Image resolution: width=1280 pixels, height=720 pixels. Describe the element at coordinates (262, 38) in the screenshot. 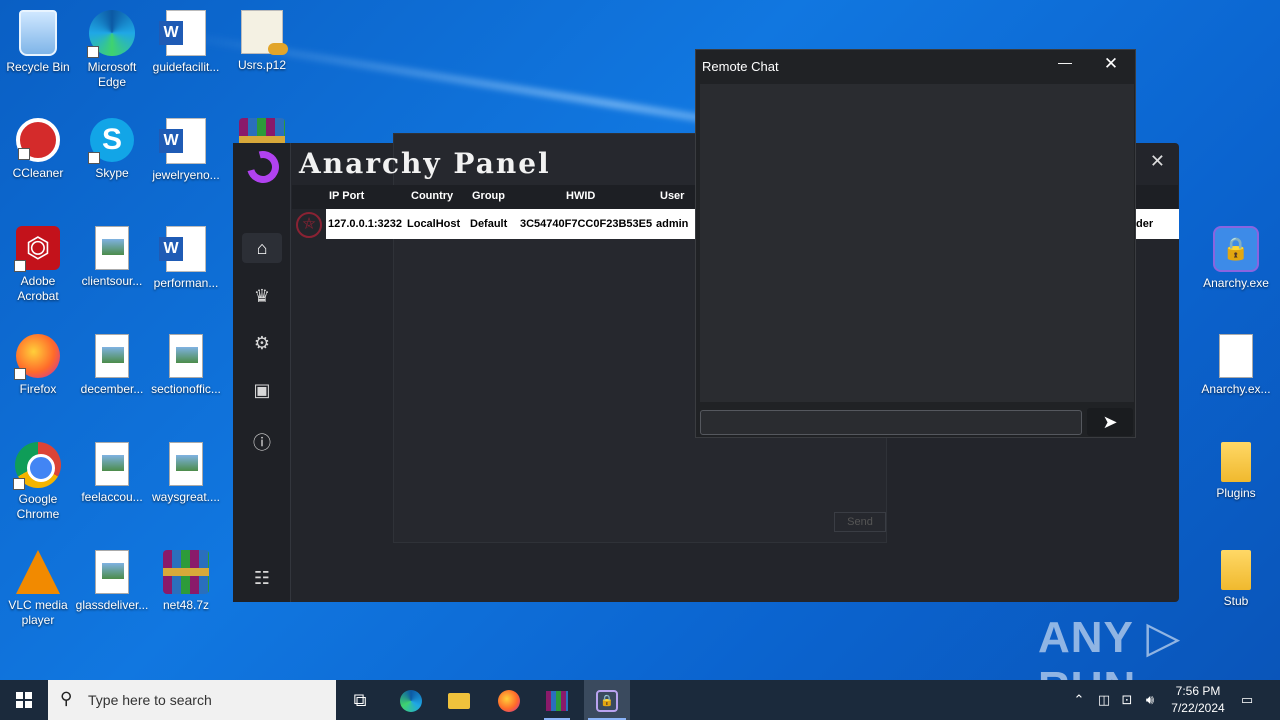

I see `desktop-icon-usrs-p12: Usrs.p12` at that location.